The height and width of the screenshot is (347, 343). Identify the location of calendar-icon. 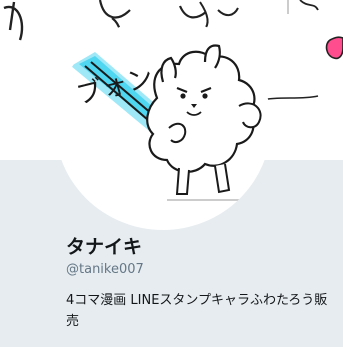
(72, 343).